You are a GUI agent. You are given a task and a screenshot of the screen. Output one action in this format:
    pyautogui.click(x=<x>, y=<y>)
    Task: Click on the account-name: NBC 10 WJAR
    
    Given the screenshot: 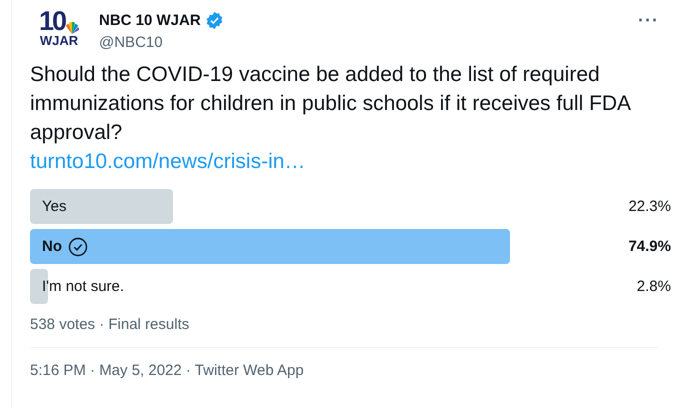 What is the action you would take?
    pyautogui.click(x=150, y=20)
    